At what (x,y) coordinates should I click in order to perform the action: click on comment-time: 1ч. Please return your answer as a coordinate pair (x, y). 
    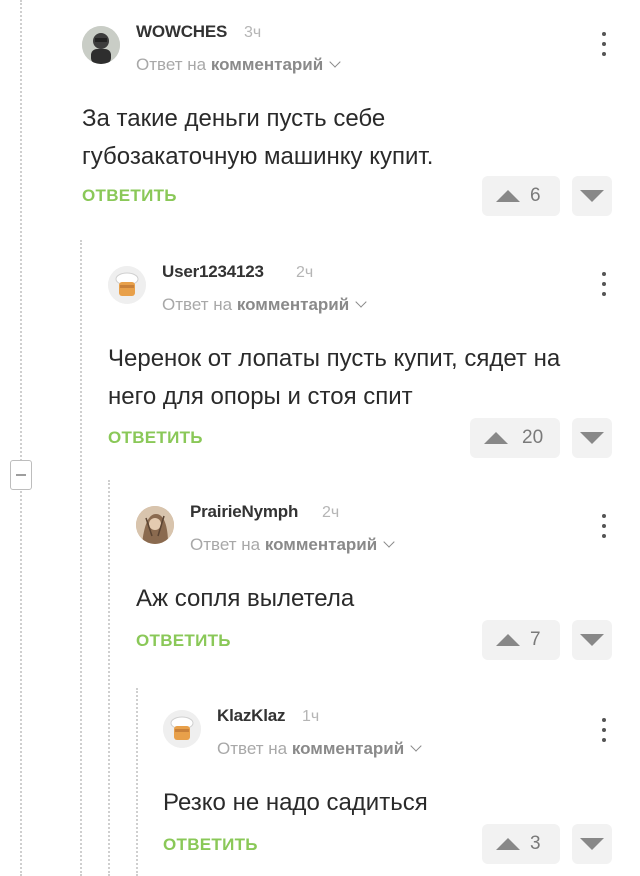
    Looking at the image, I should click on (311, 716).